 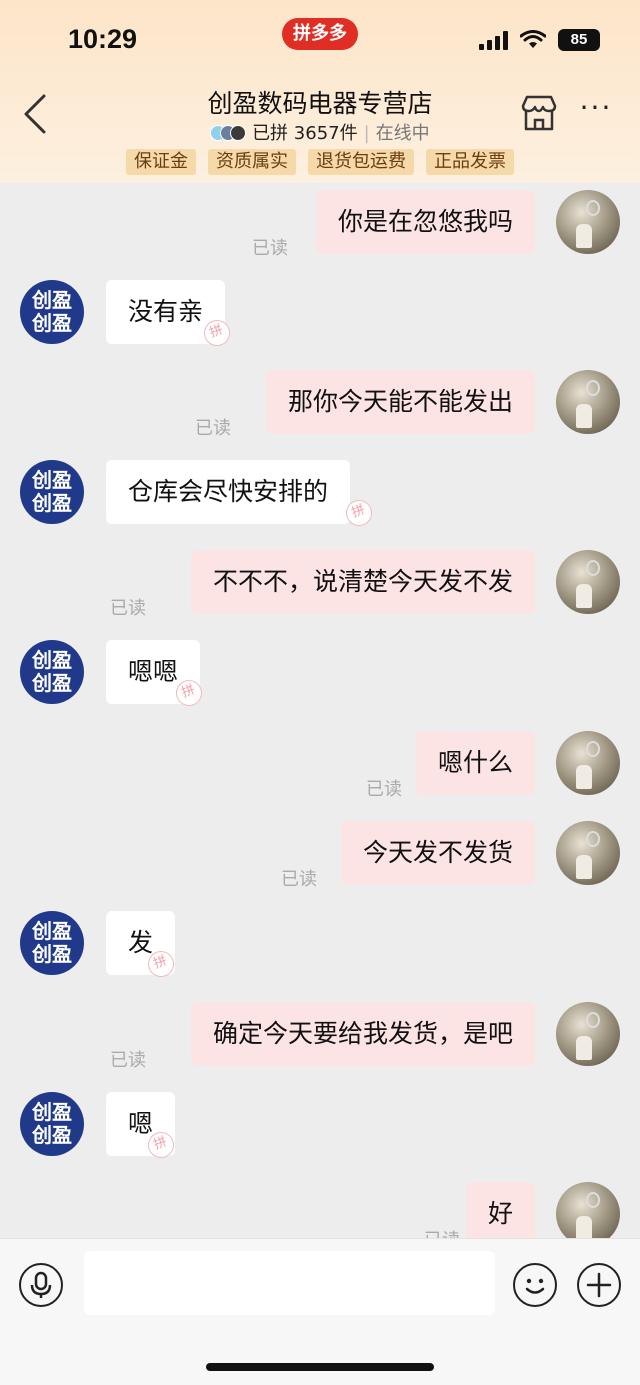 I want to click on message-incoming: 创盈 创盈 没有亲 拼, so click(x=320, y=315).